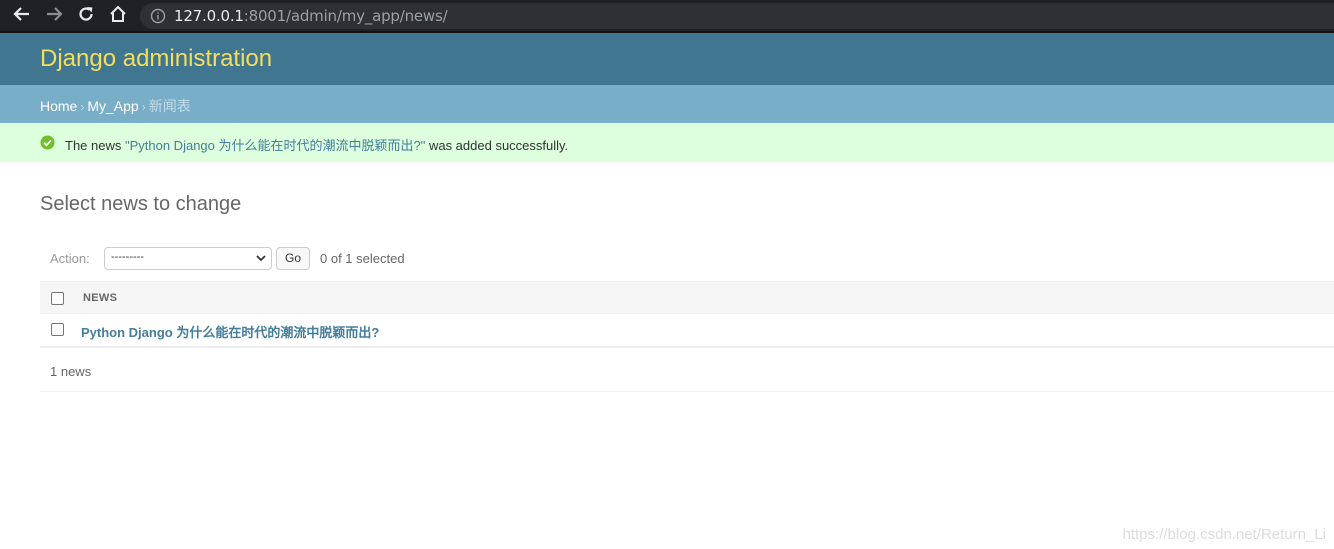 The image size is (1334, 549). Describe the element at coordinates (737, 16) in the screenshot. I see `address-bar: 127.0.0.1:8001/admin/my_app/news/` at that location.